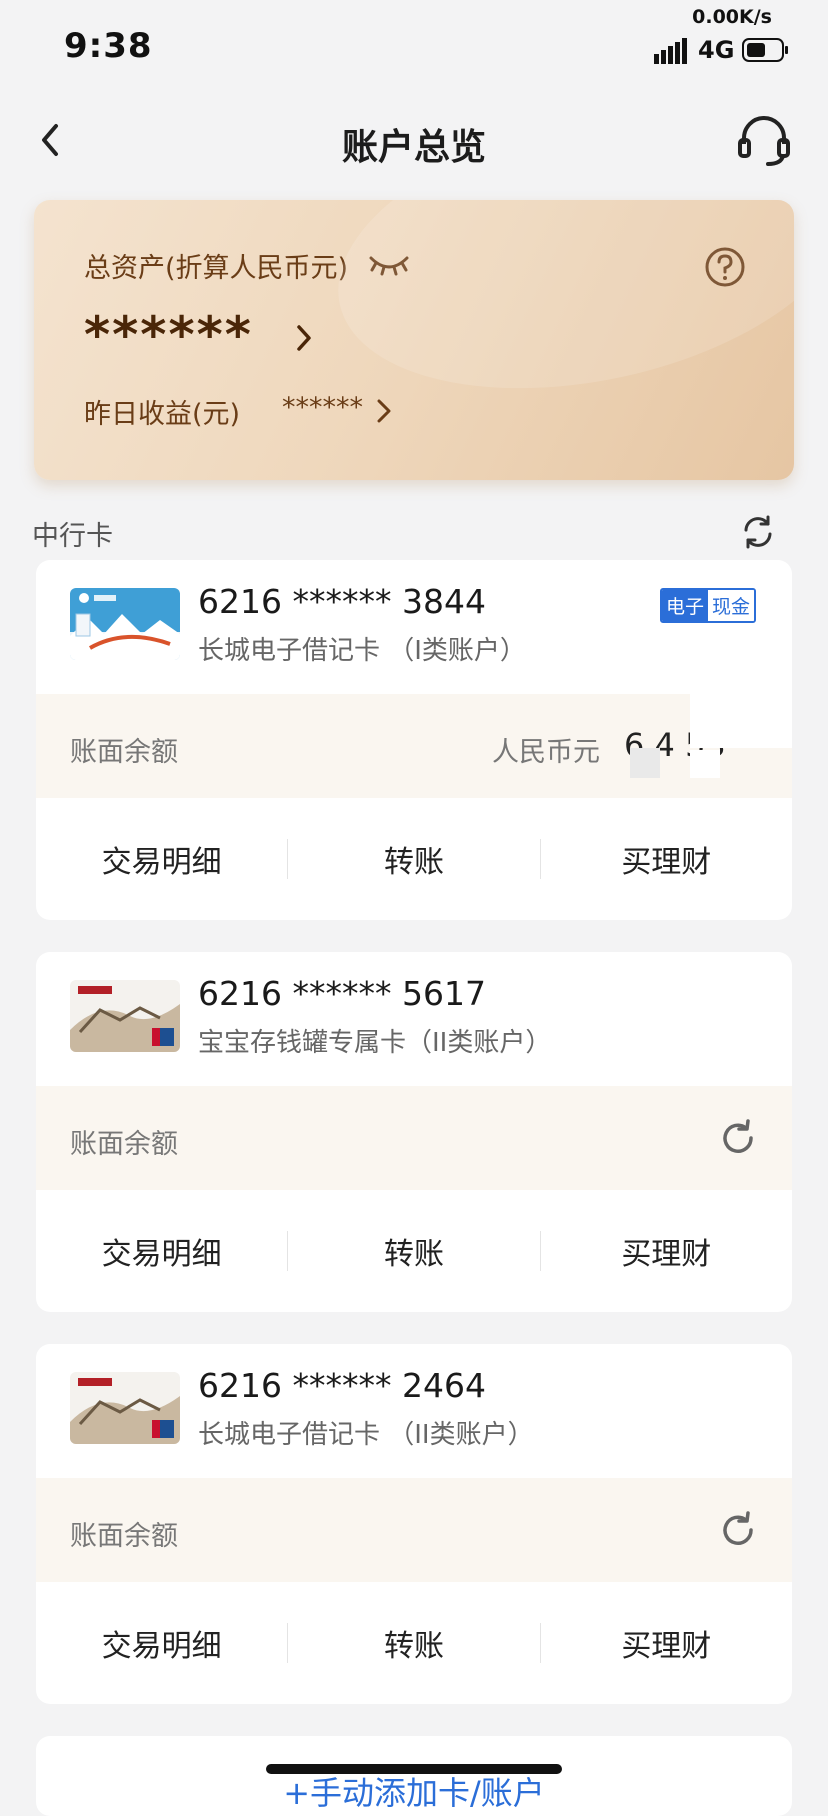 This screenshot has width=828, height=1816. What do you see at coordinates (413, 147) in the screenshot?
I see `page-title: 账户总览` at bounding box center [413, 147].